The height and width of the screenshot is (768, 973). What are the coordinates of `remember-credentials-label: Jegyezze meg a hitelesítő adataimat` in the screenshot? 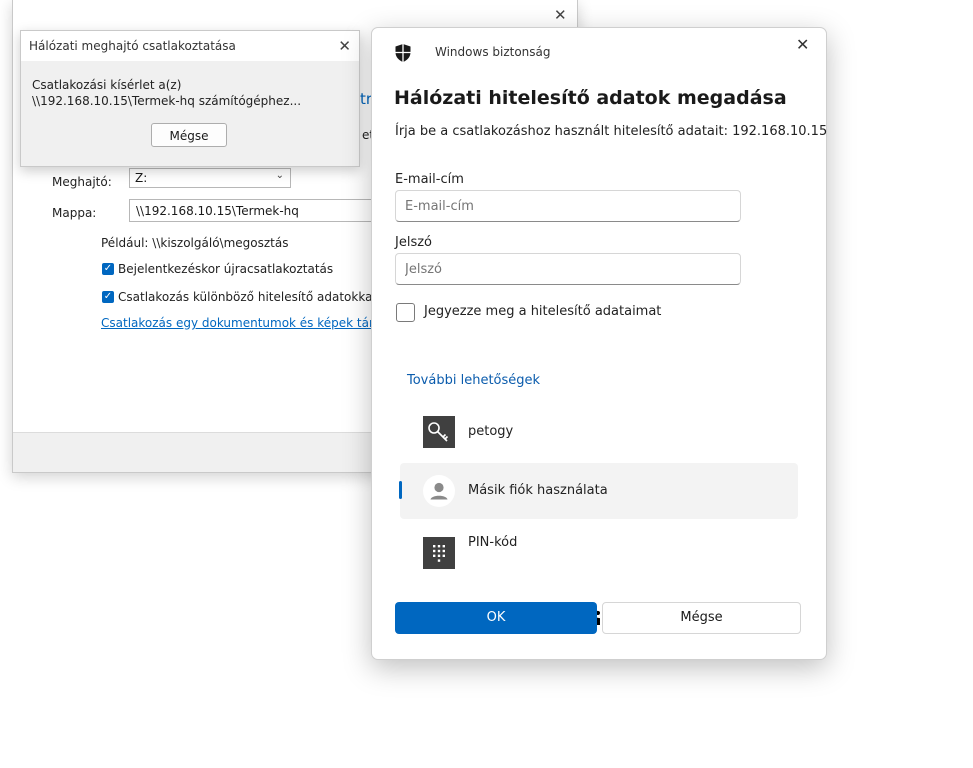 It's located at (543, 311).